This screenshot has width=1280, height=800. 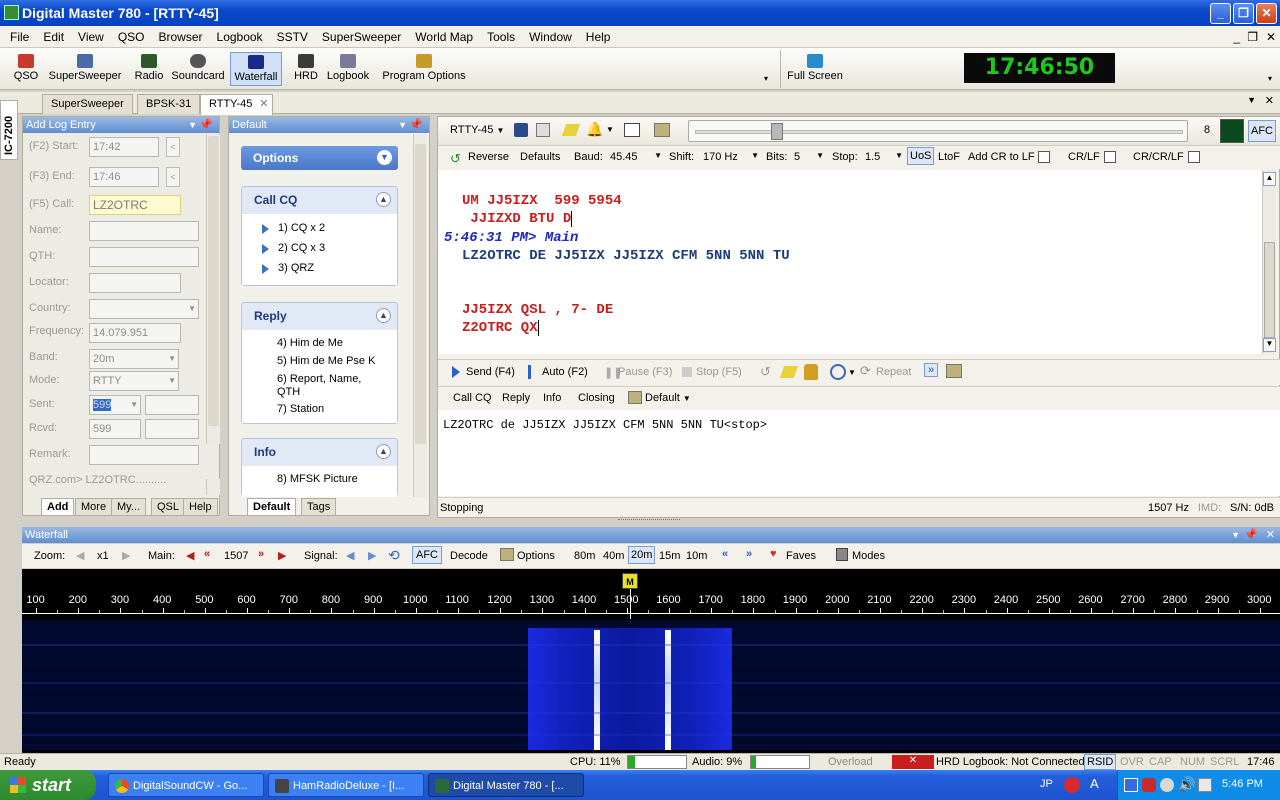 I want to click on macro-cq-x3: 2) CQ x 3, so click(x=319, y=248).